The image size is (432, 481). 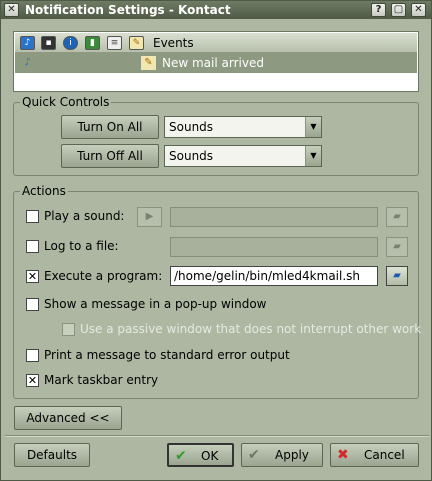 I want to click on info-icon: i, so click(x=70, y=43).